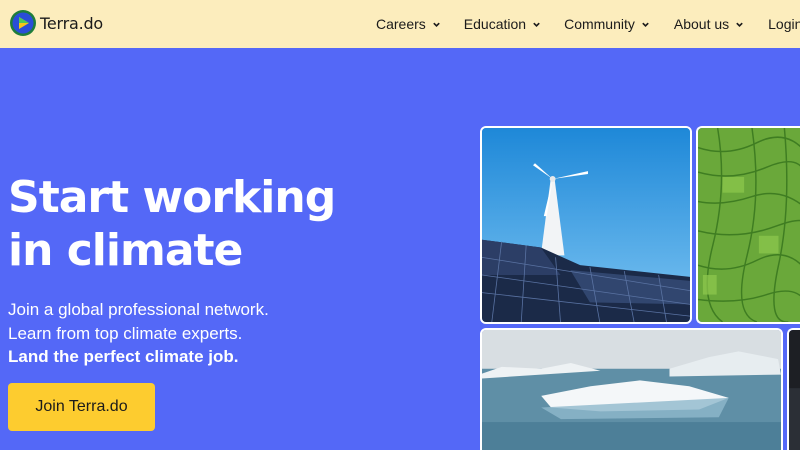 This screenshot has height=450, width=800. I want to click on hero-subtitle-line-3: Land the perfect climate job., so click(123, 356).